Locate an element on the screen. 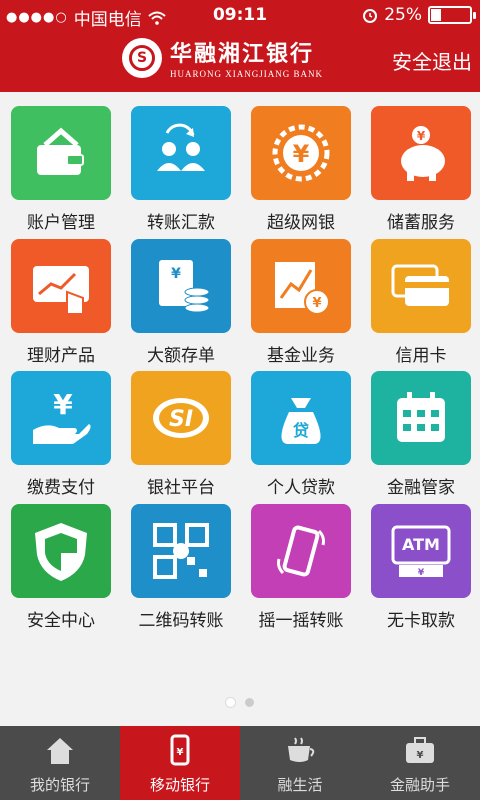  atm-icon: ATM ¥ is located at coordinates (421, 551).